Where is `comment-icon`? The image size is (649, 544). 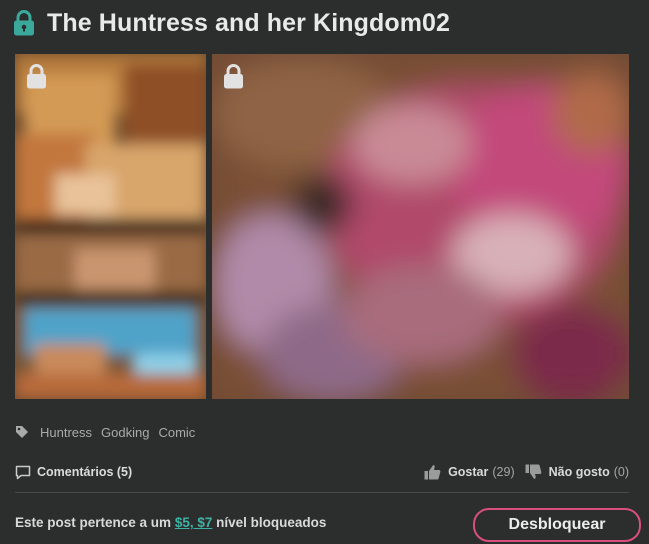 comment-icon is located at coordinates (23, 472).